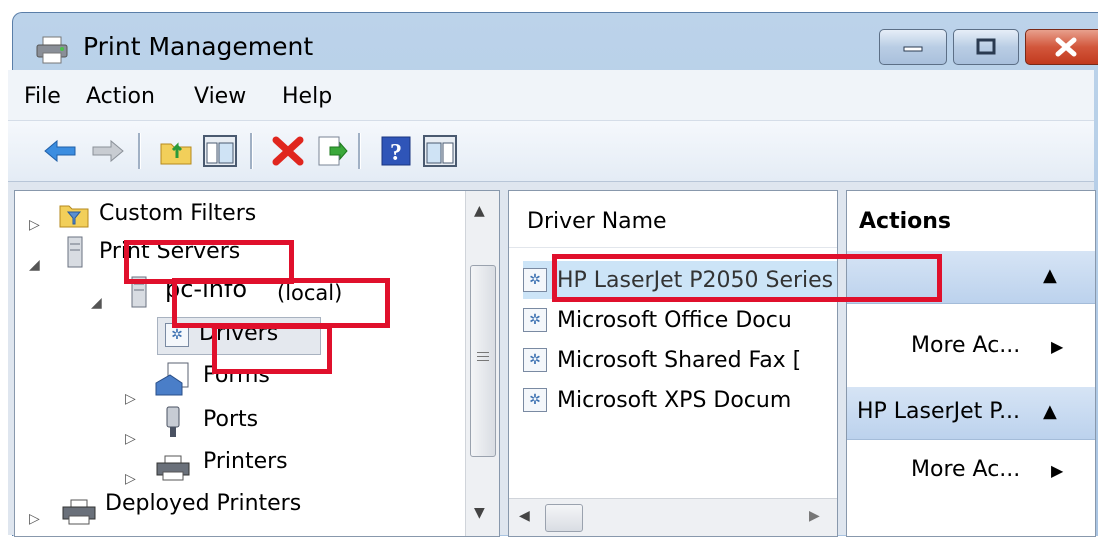 The image size is (1098, 537). I want to click on driver-name: Microsoft Shared Fax [, so click(679, 360).